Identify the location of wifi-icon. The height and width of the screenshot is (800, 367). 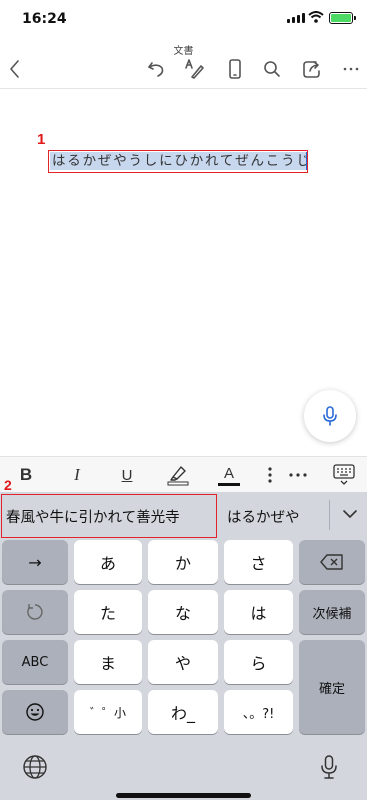
(316, 17).